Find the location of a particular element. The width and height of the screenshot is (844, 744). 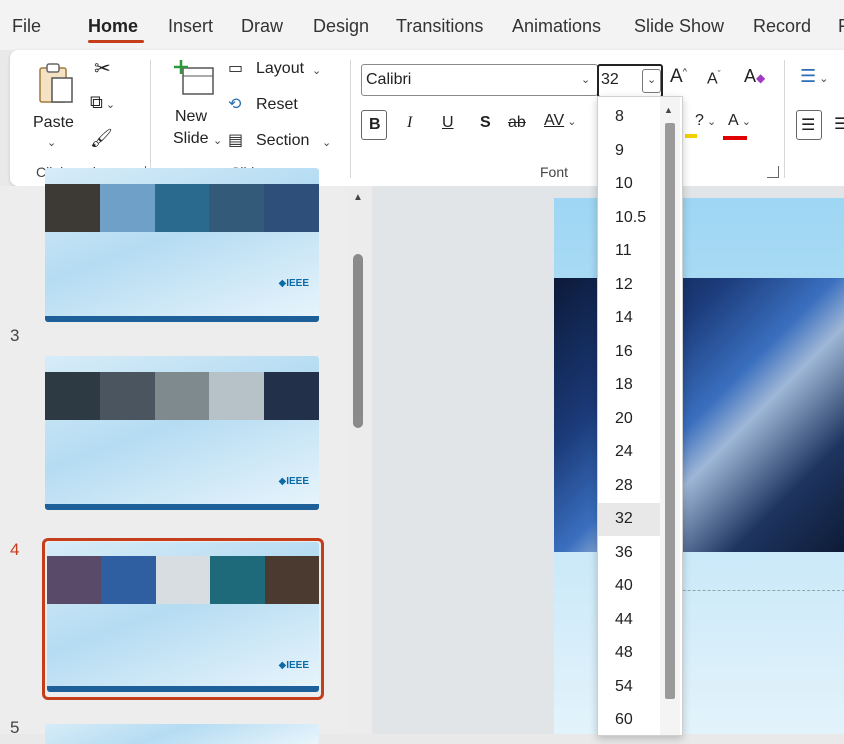

font-size-option: 18 is located at coordinates (629, 385).